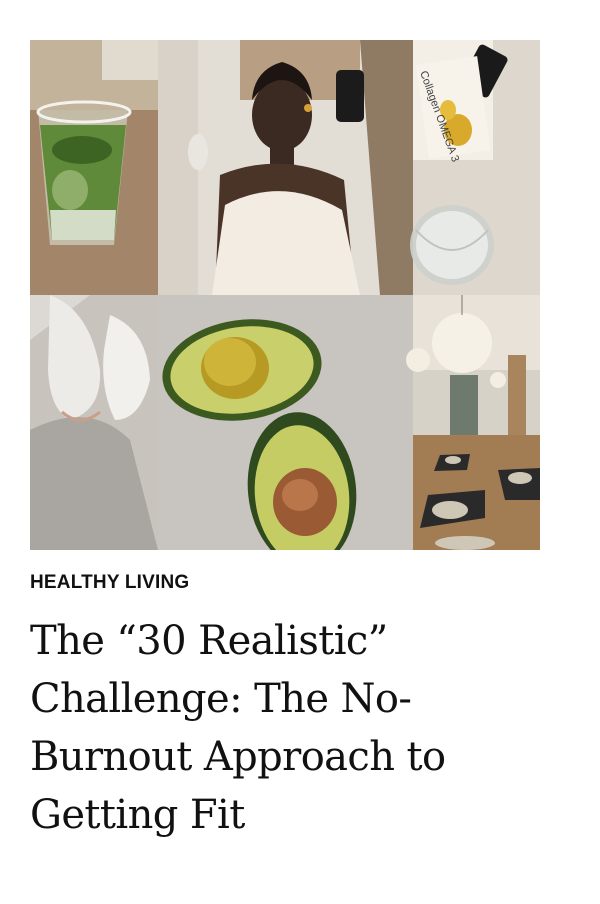 This screenshot has height=904, width=600. Describe the element at coordinates (94, 422) in the screenshot. I see `tile-cozy-socks` at that location.